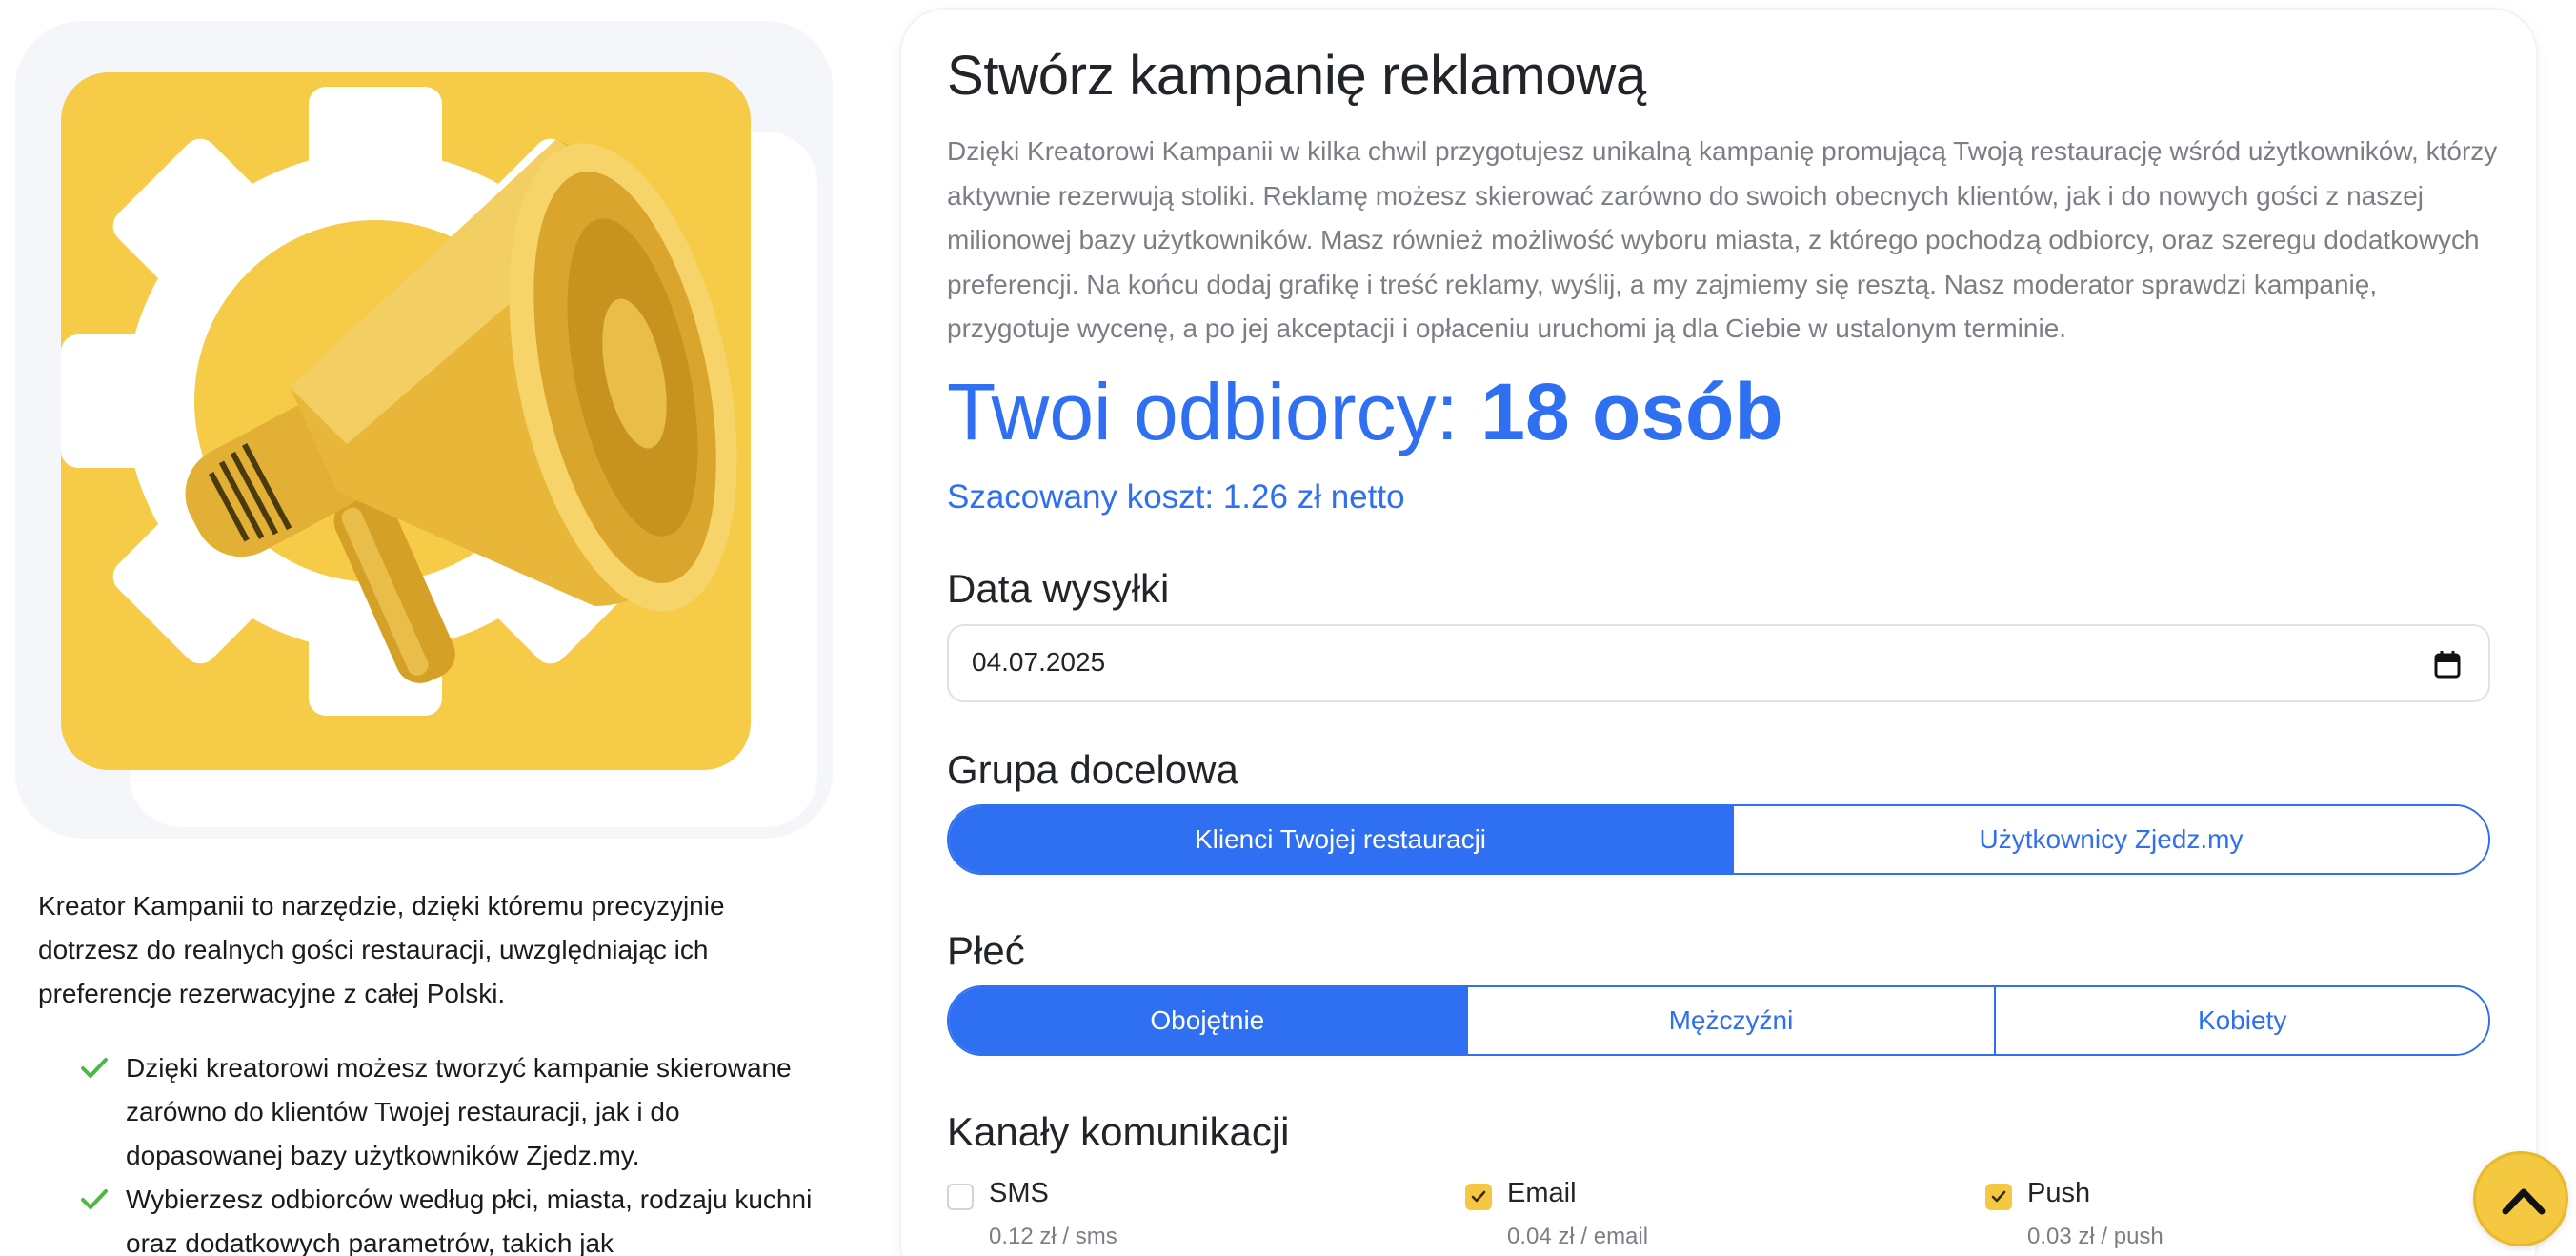 This screenshot has height=1256, width=2576. What do you see at coordinates (1342, 839) in the screenshot?
I see `target-group-own-clients: Klienci Twojej restauracji` at bounding box center [1342, 839].